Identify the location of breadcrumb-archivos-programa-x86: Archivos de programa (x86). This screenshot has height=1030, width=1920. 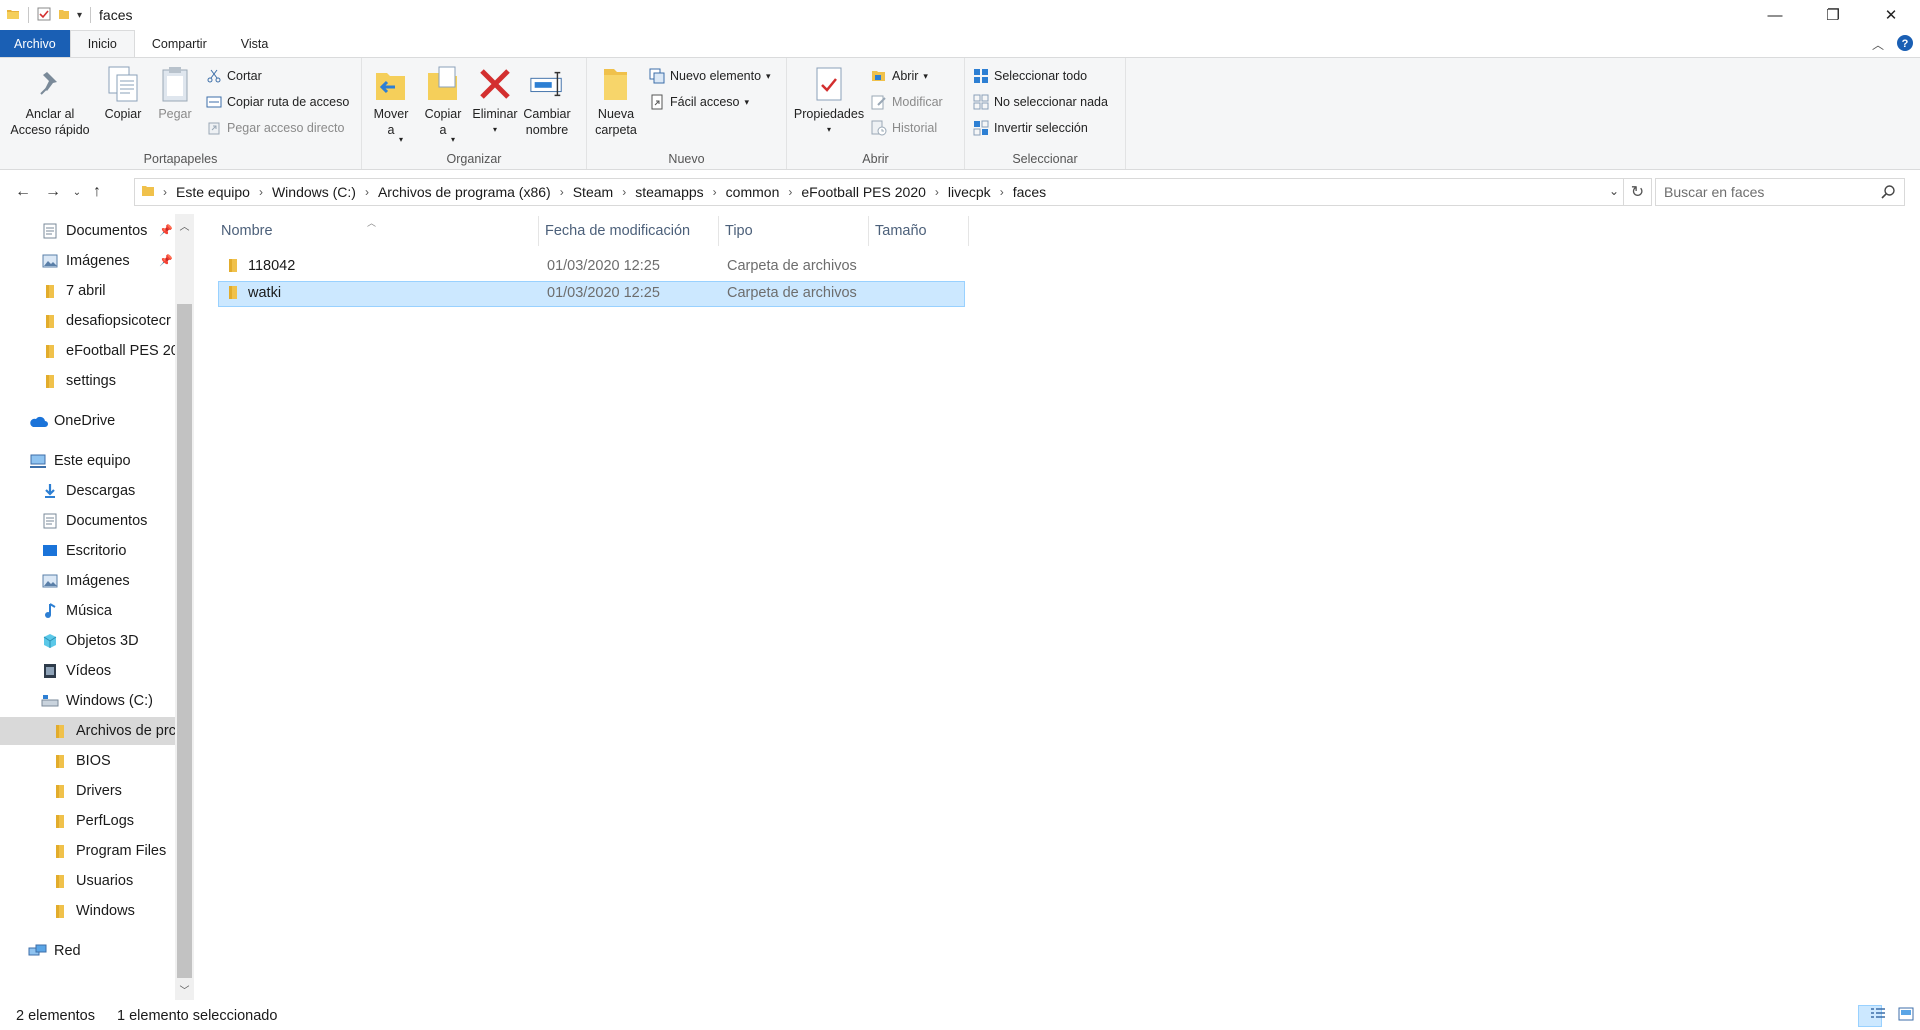
(464, 192).